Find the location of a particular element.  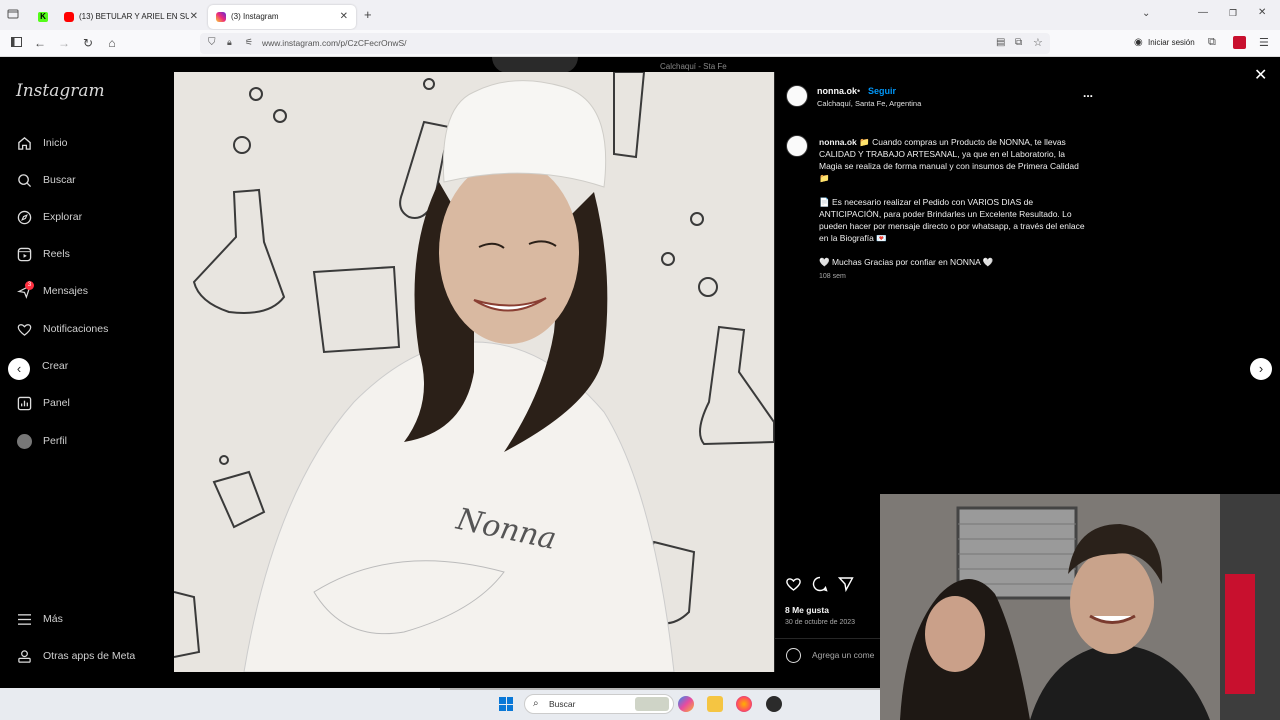

like-heart-icon is located at coordinates (793, 586).